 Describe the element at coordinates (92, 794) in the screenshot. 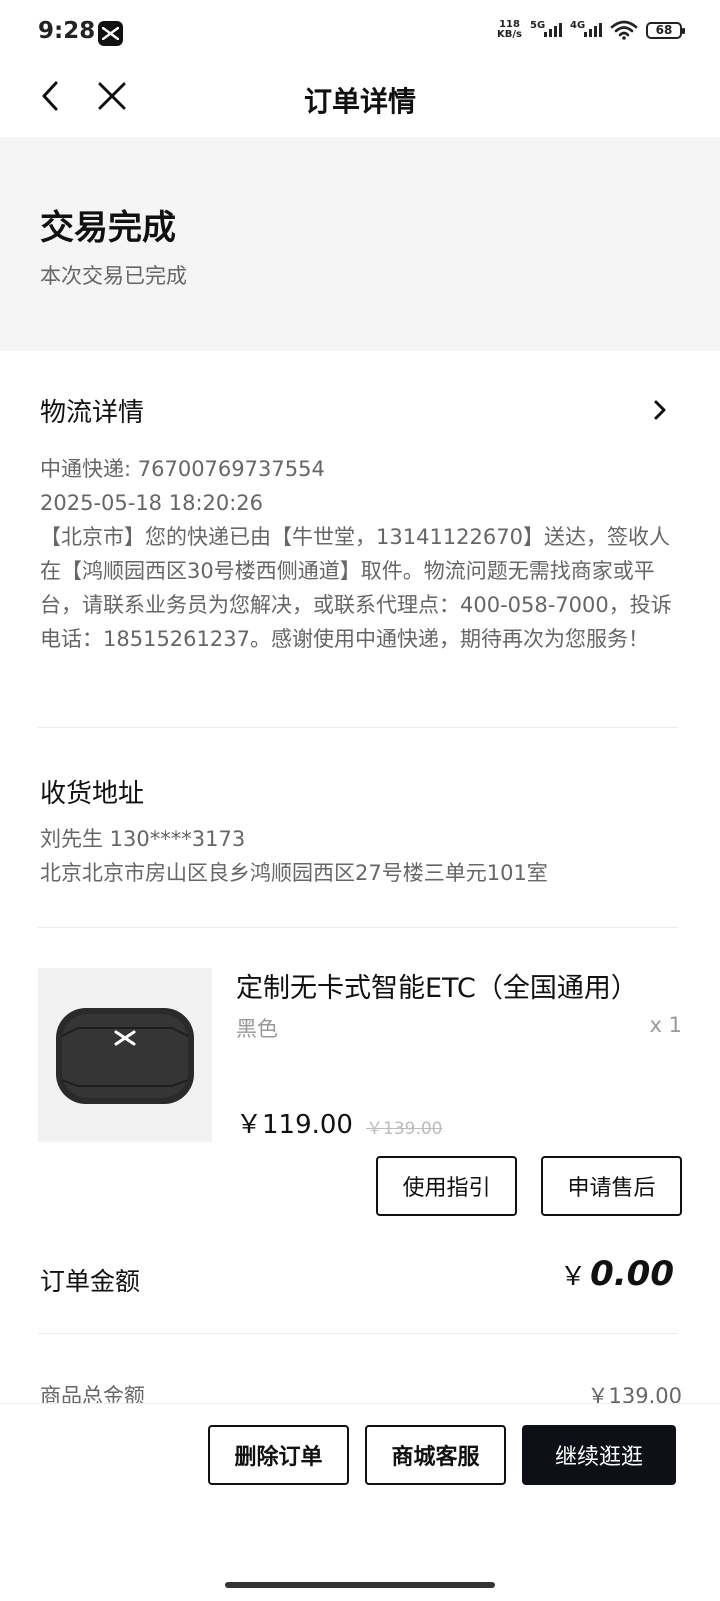

I see `address-title: 收货地址` at that location.